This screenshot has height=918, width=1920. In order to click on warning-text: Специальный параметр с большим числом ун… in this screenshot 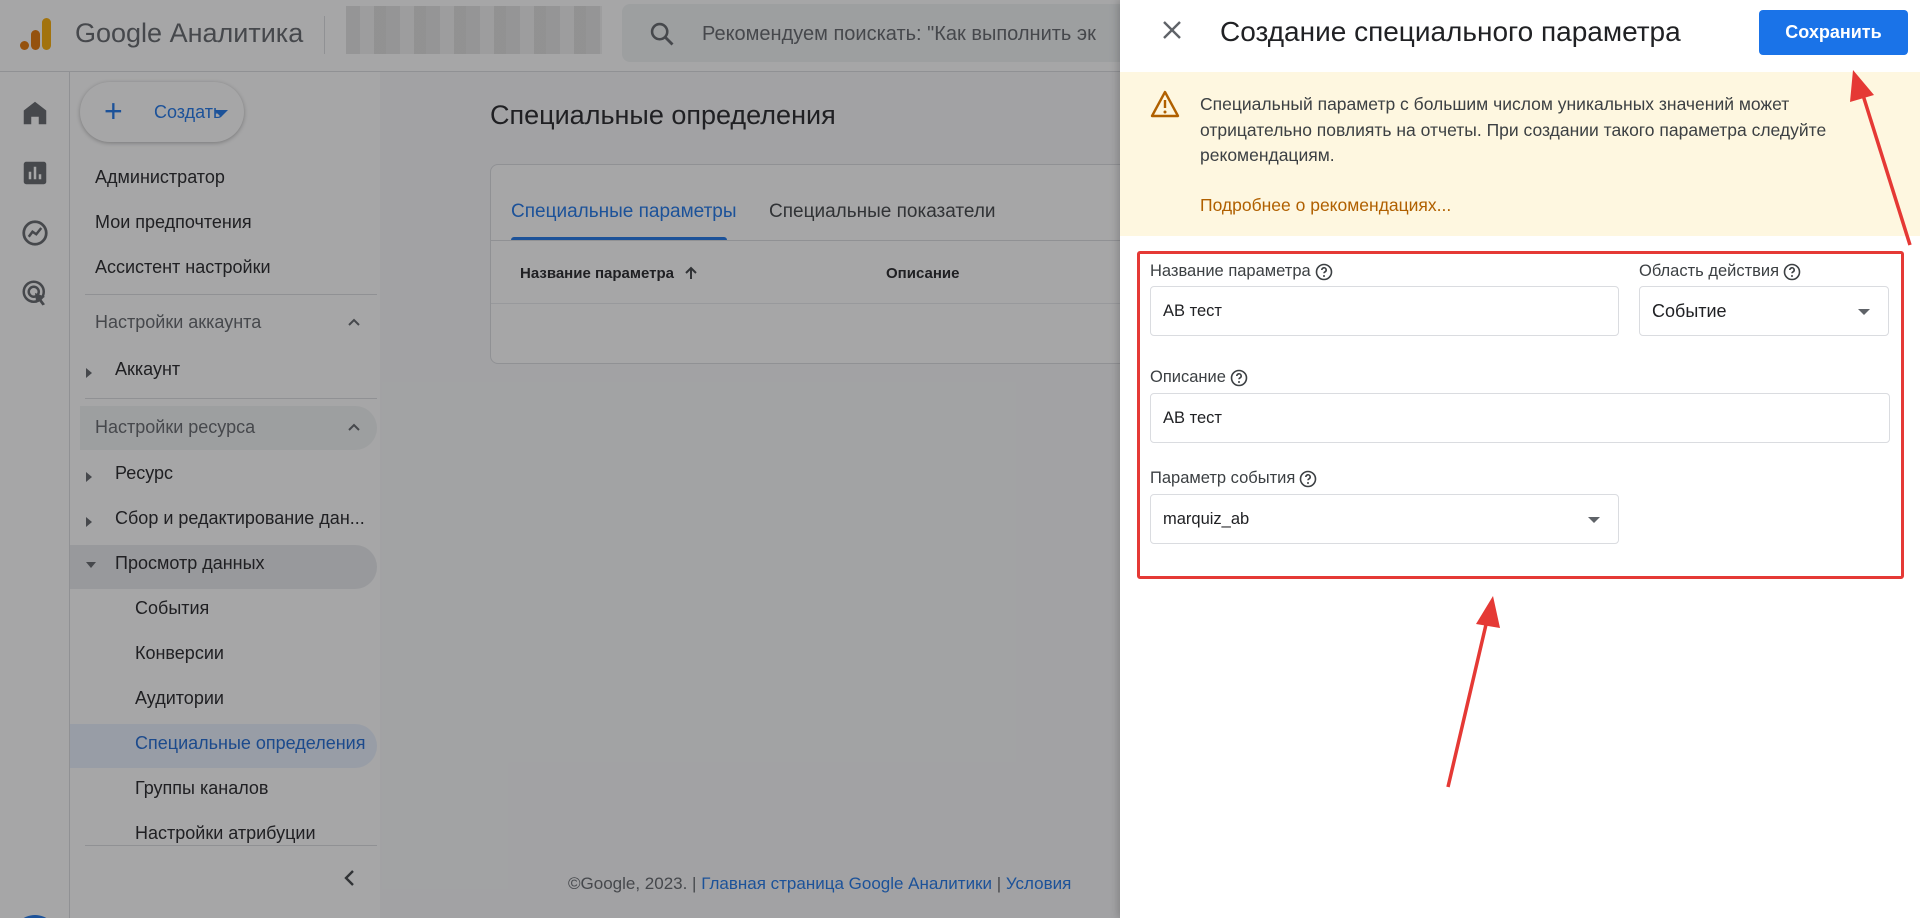, I will do `click(1513, 129)`.